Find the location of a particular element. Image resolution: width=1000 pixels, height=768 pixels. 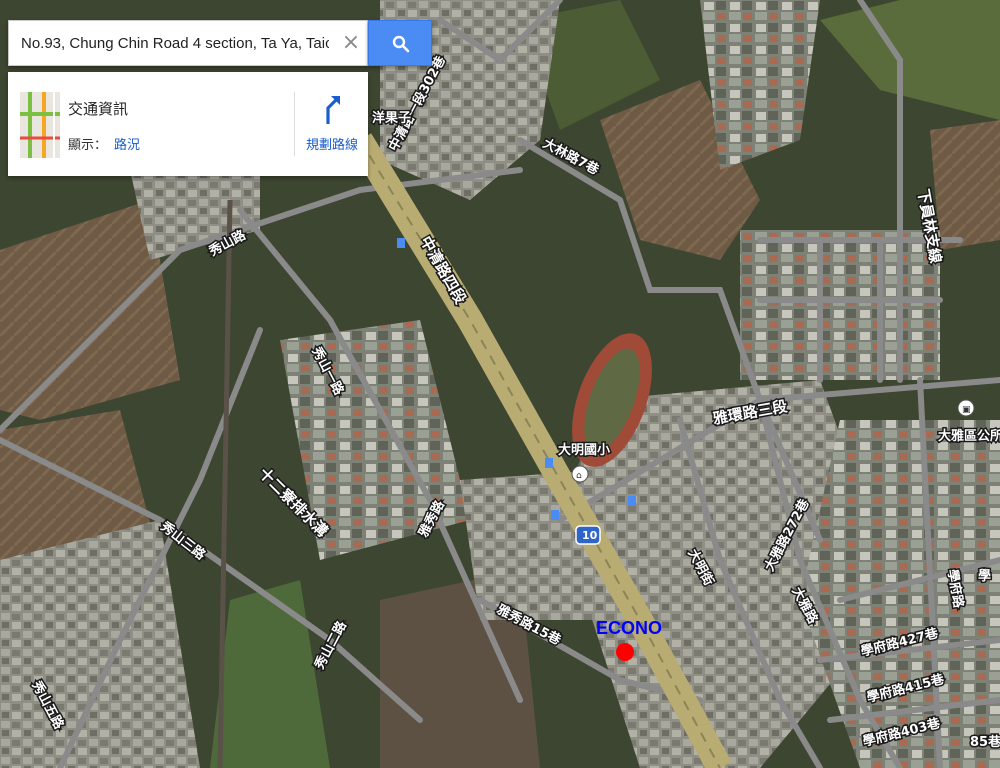

directions-label: 規劃路線 is located at coordinates (331, 145).